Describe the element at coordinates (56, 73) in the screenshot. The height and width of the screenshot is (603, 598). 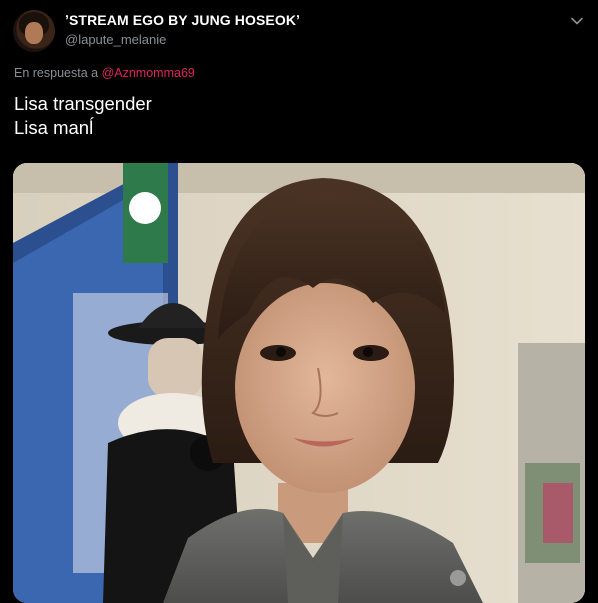
I see `reply-prefix: En respuesta a` at that location.